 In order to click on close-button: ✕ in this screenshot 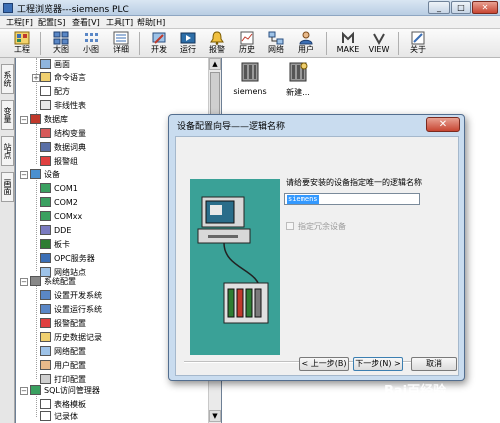, I will do `click(485, 7)`.